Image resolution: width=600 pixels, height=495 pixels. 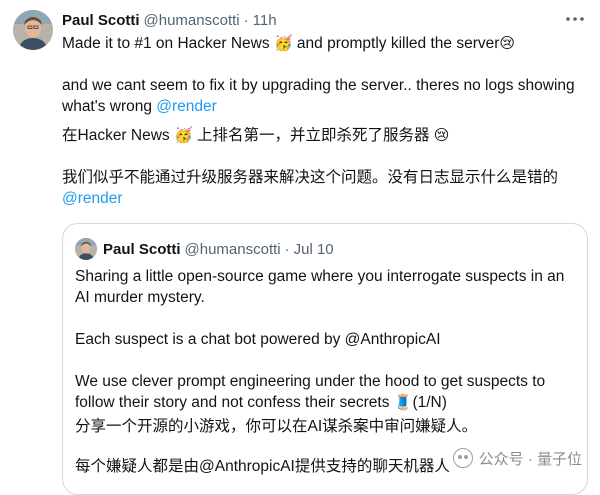 What do you see at coordinates (530, 459) in the screenshot?
I see `watermark-text: 公众号 · 量子位` at bounding box center [530, 459].